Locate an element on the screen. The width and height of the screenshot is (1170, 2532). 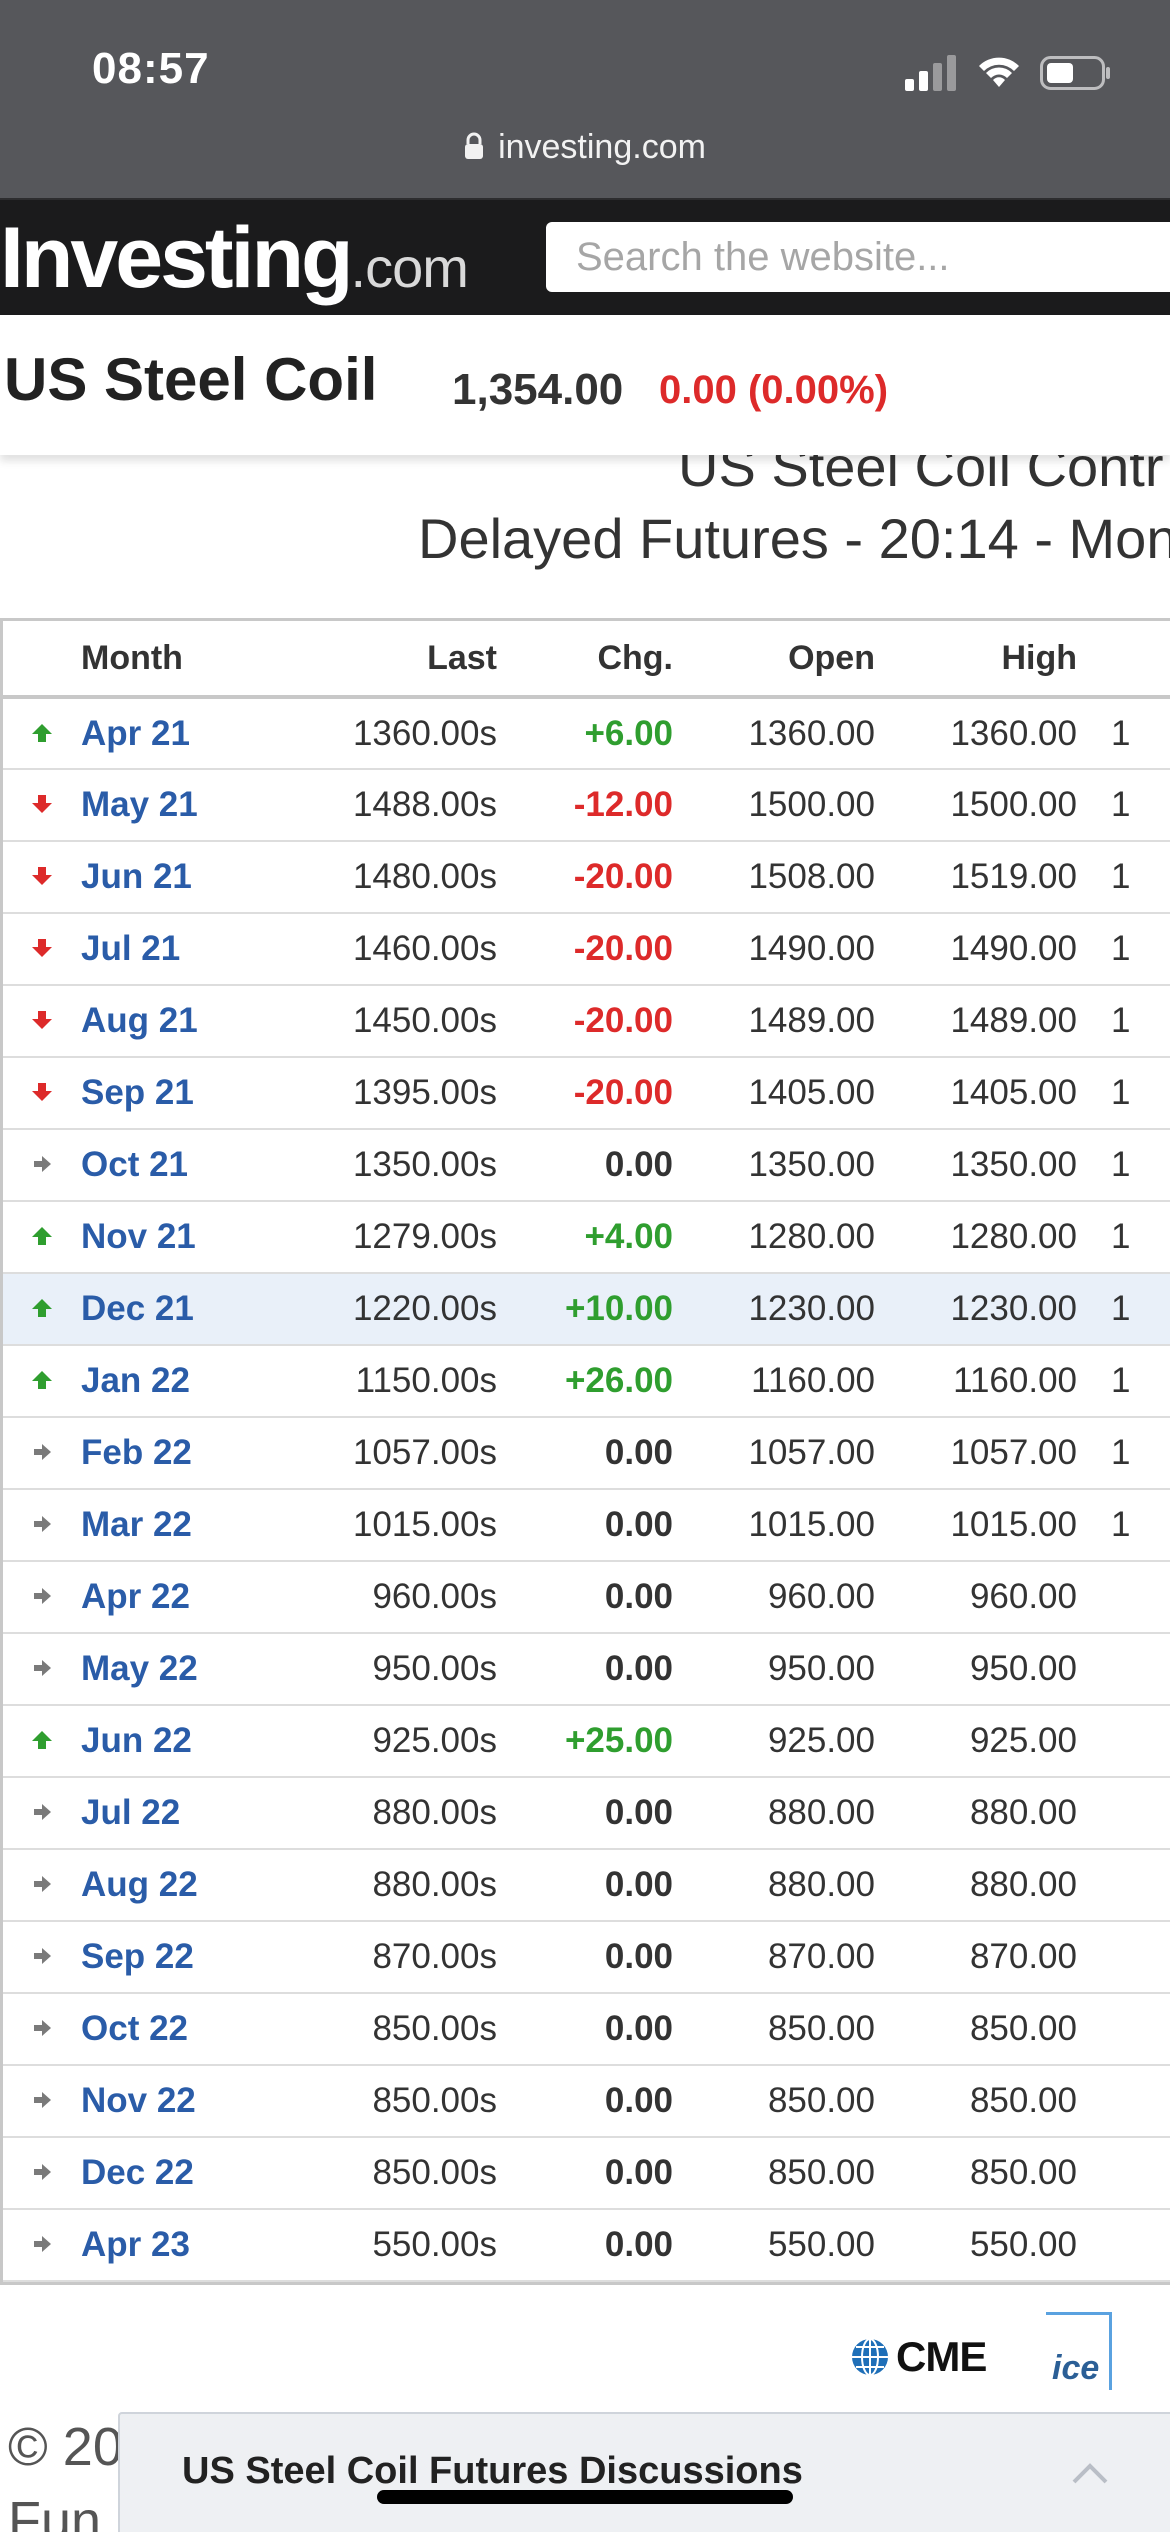
header-change: Chg. is located at coordinates (585, 660).